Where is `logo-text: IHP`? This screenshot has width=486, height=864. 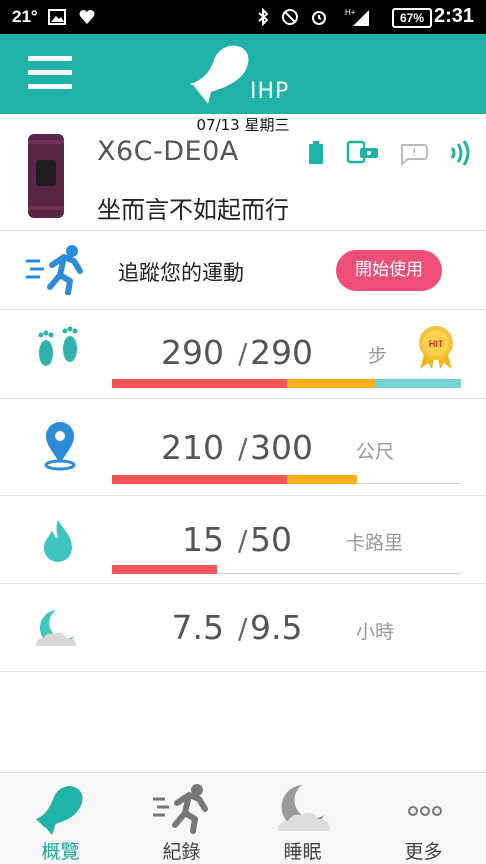 logo-text: IHP is located at coordinates (269, 91).